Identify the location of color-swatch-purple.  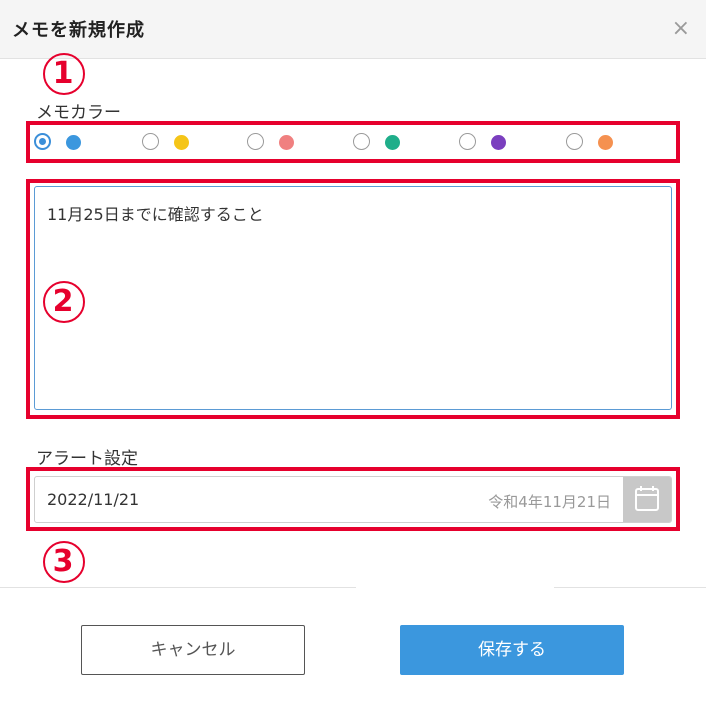
(498, 142).